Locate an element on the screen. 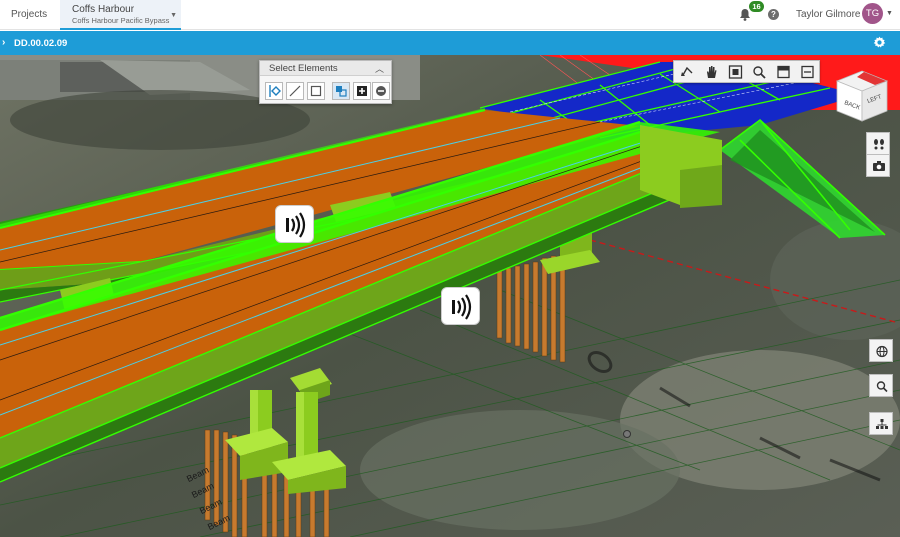  fit-view-button is located at coordinates (735, 72).